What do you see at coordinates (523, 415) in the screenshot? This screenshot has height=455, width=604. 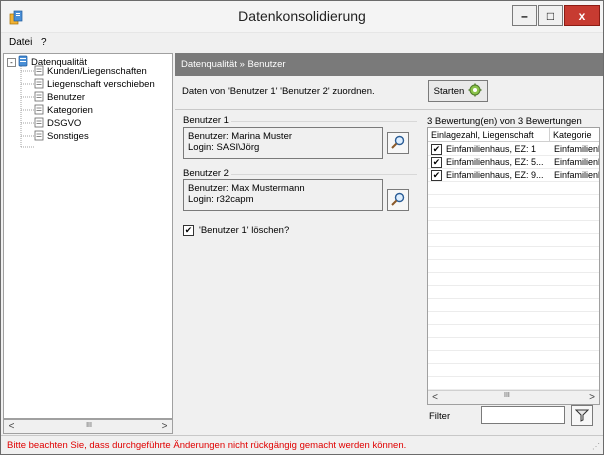 I see `filter-input` at bounding box center [523, 415].